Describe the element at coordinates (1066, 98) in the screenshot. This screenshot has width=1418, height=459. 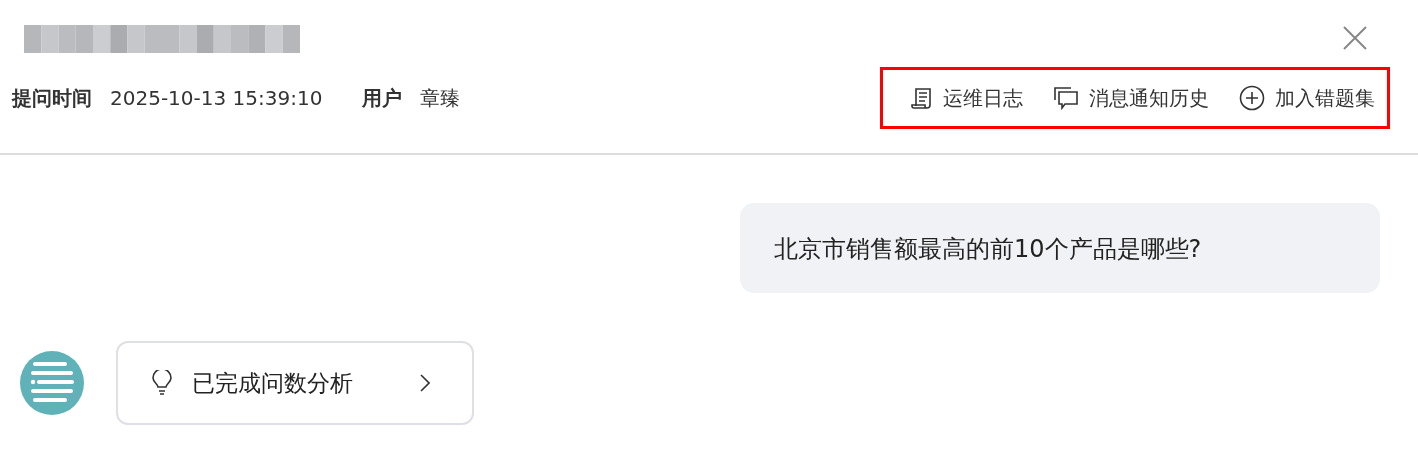
I see `chat-bubbles-icon` at that location.